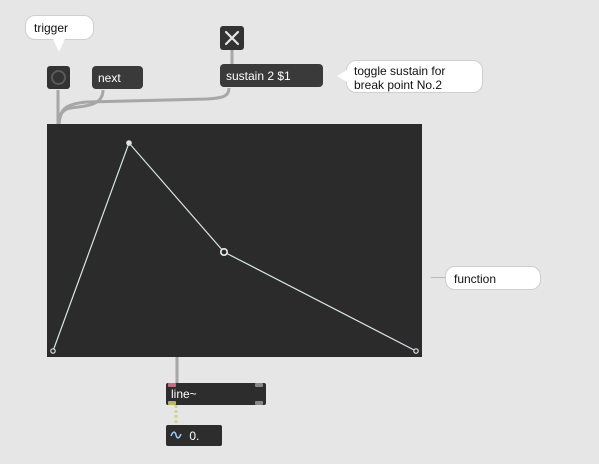  I want to click on trigger-comment: trigger, so click(59, 27).